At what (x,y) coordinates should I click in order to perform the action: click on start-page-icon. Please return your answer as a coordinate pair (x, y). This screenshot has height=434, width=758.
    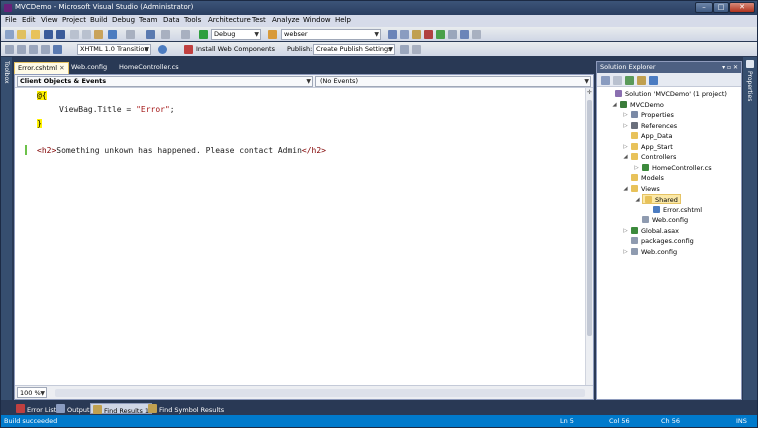
    Looking at the image, I should click on (440, 34).